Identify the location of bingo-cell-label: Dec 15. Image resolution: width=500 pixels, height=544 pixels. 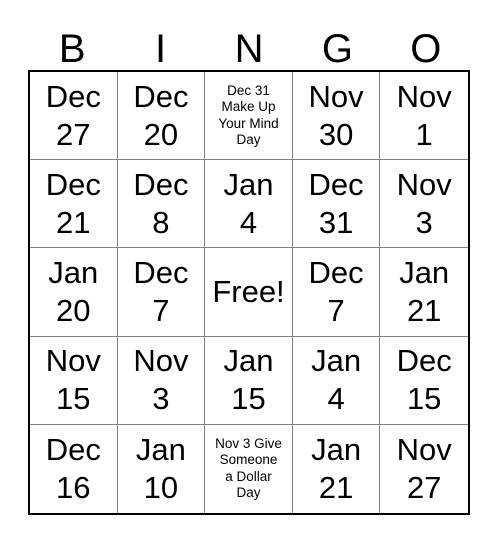
(424, 380).